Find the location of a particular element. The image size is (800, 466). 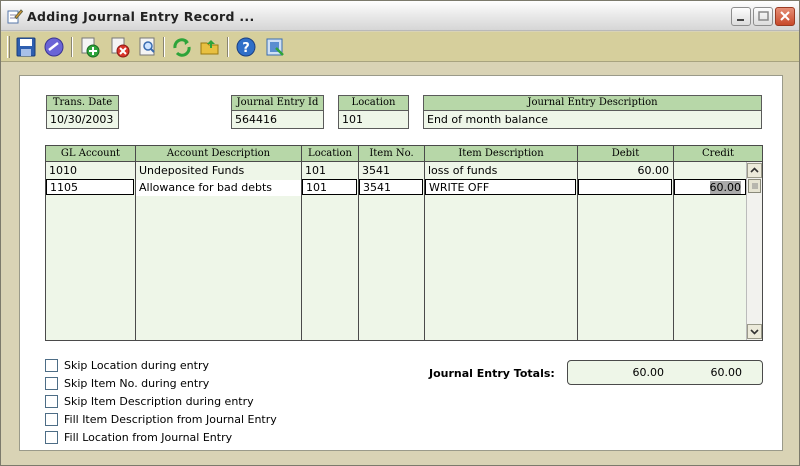

cell-debit: 60.00 is located at coordinates (625, 171).